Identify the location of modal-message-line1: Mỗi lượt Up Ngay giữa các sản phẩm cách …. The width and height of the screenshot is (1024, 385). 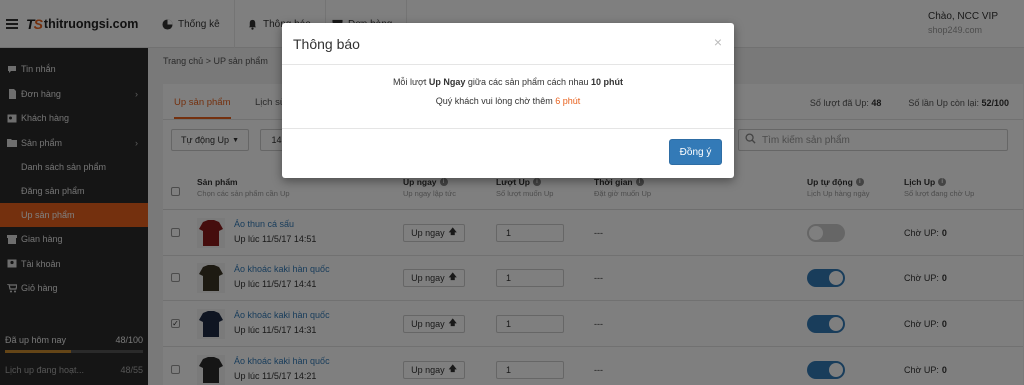
(508, 76).